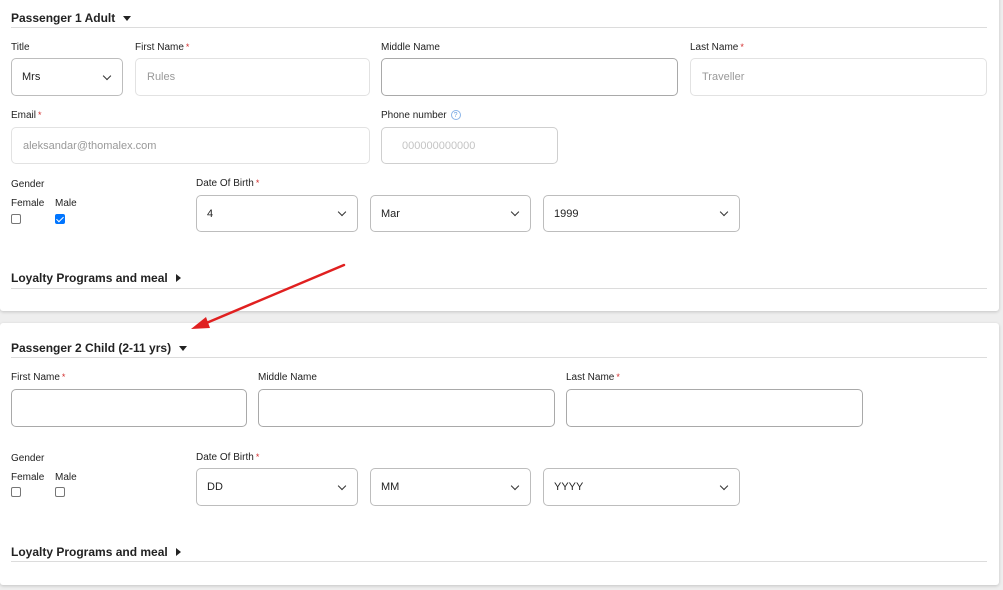 The height and width of the screenshot is (590, 1003). Describe the element at coordinates (287, 377) in the screenshot. I see `child-middle-name-label: Middle Name` at that location.